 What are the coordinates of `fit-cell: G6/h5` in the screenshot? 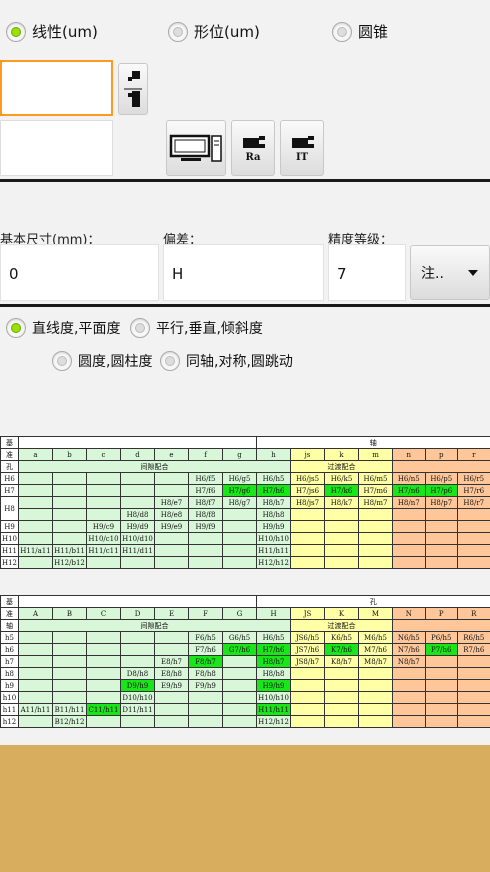 It's located at (239, 637).